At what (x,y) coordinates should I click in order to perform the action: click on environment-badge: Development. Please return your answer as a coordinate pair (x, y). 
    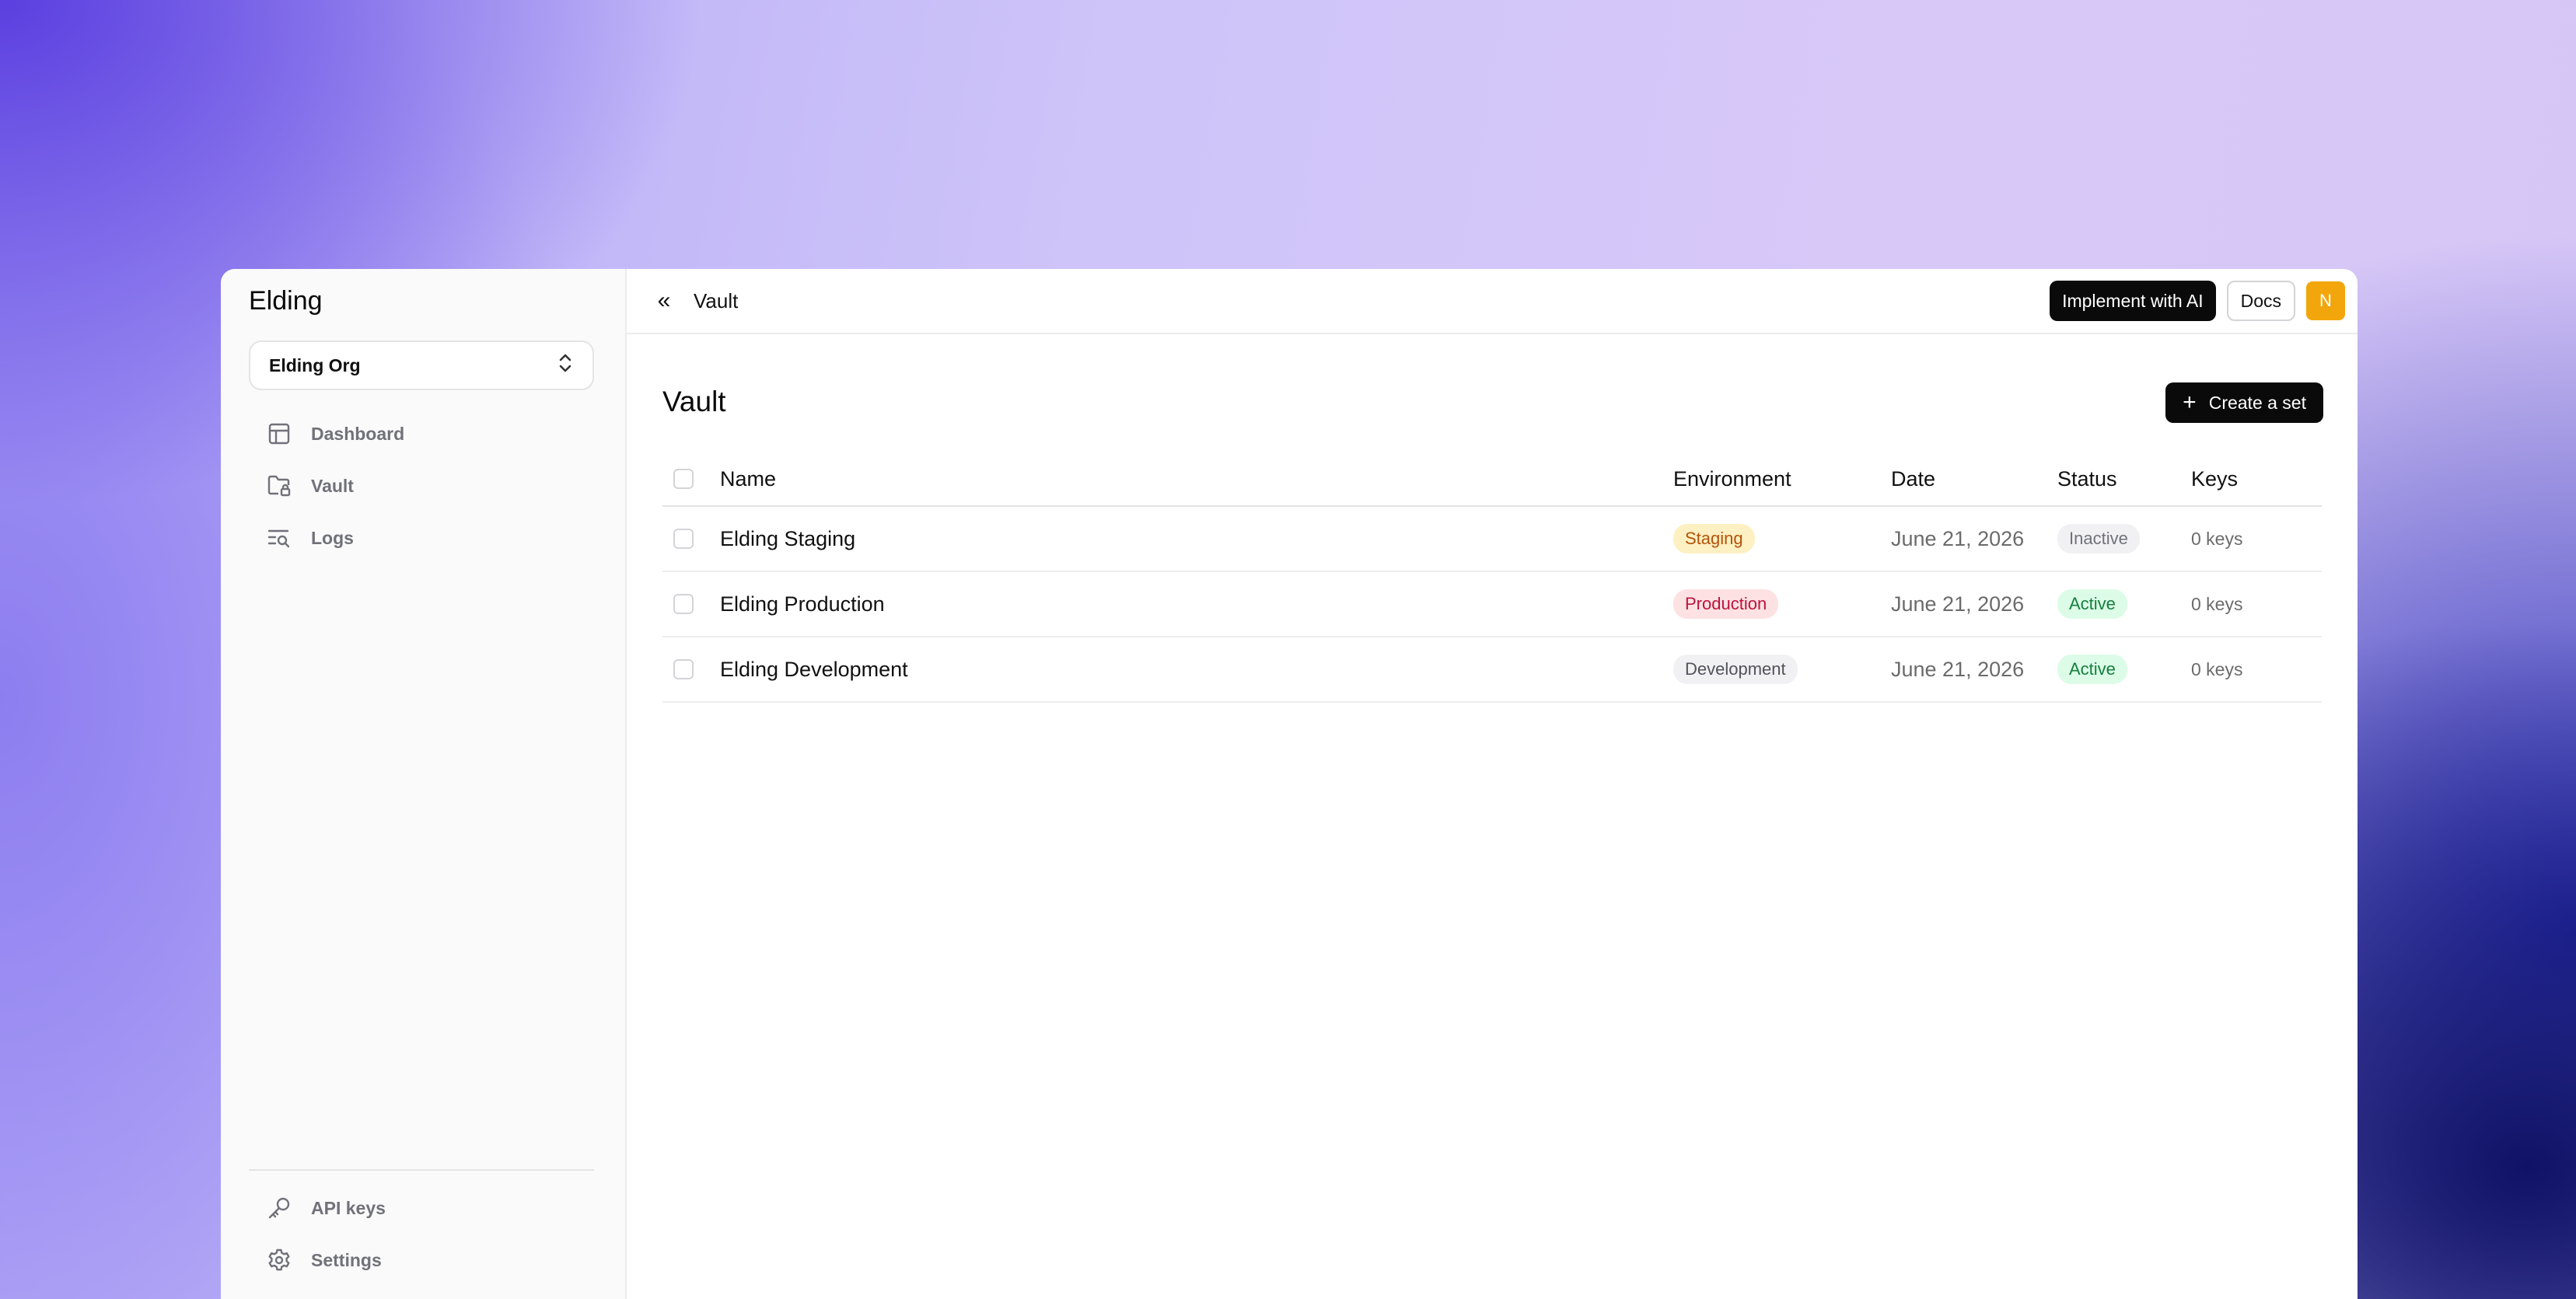
    Looking at the image, I should click on (1735, 669).